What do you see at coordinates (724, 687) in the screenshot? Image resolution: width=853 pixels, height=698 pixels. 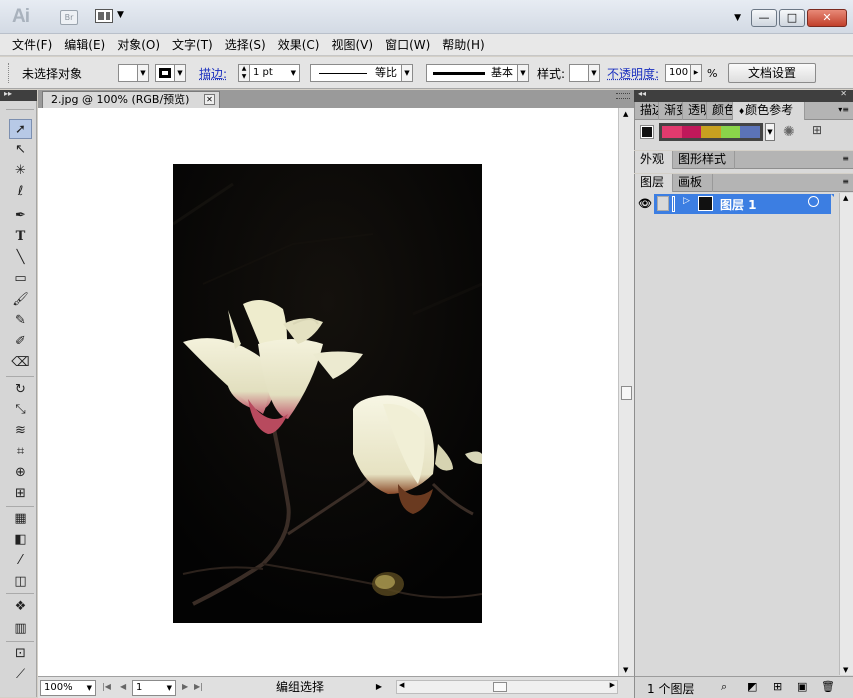 I see `locate-object-icon: ⌕` at bounding box center [724, 687].